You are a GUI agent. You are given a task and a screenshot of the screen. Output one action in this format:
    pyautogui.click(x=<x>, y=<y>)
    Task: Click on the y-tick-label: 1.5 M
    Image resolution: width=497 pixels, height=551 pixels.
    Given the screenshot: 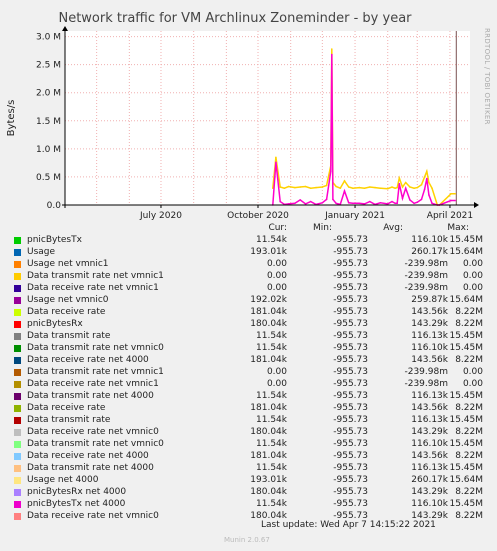 What is the action you would take?
    pyautogui.click(x=48, y=122)
    